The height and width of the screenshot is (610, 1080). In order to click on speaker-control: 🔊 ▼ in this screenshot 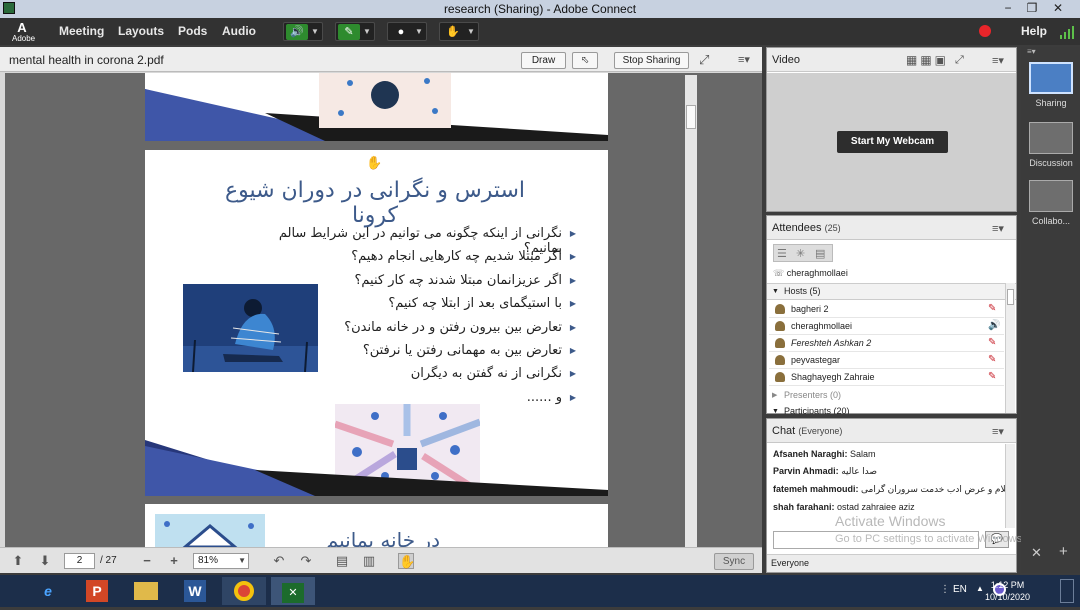, I will do `click(303, 31)`.